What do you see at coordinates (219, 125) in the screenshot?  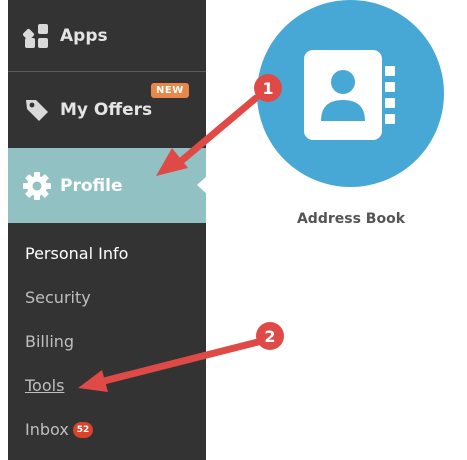 I see `callout-arrow-1: 1` at bounding box center [219, 125].